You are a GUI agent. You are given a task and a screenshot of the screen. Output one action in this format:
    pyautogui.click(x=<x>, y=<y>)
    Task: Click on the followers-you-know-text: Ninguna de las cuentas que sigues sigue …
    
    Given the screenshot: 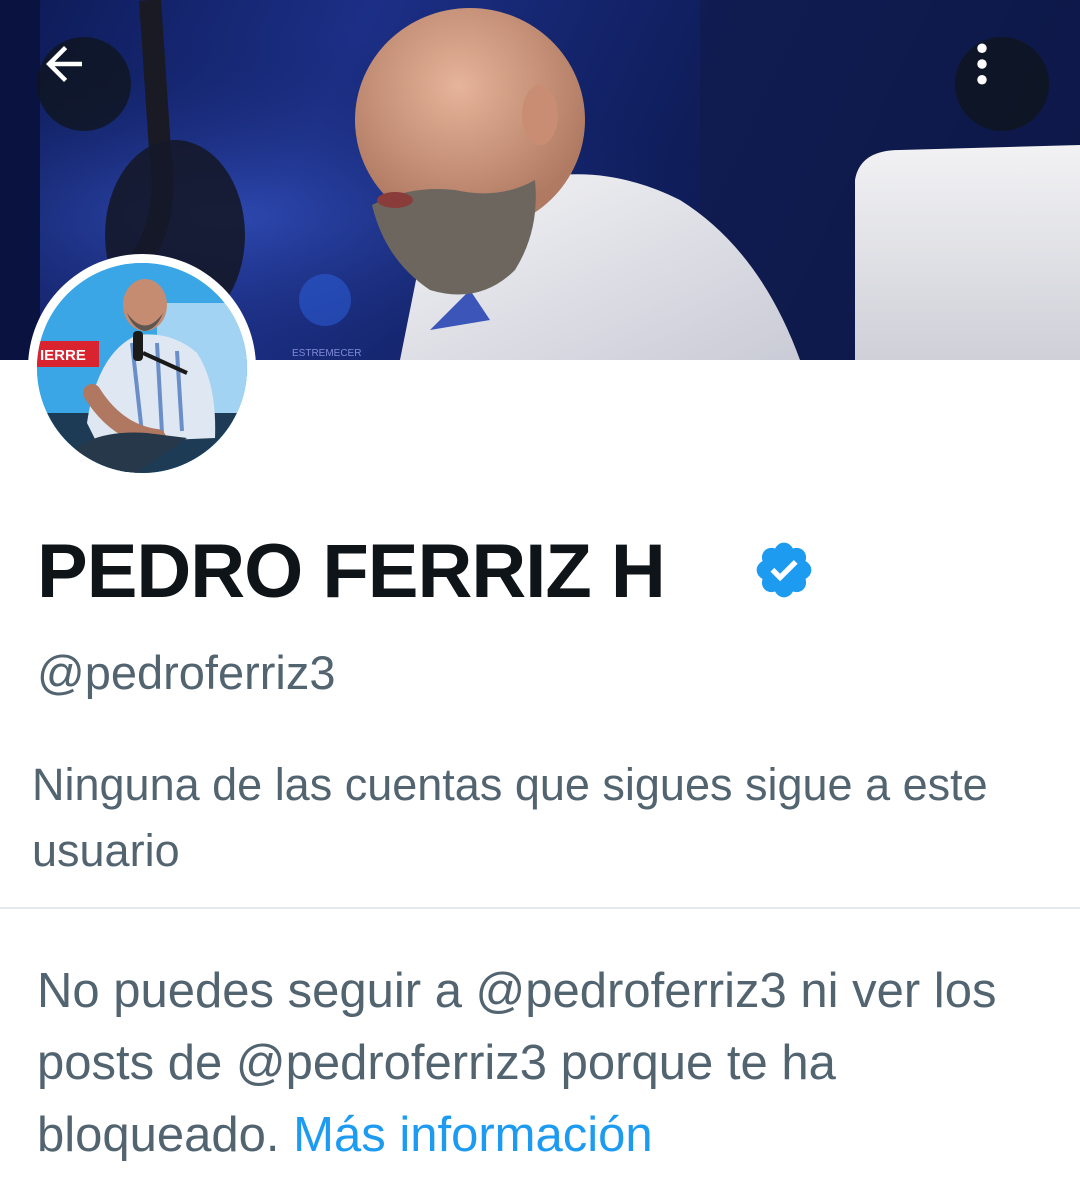 What is the action you would take?
    pyautogui.click(x=537, y=818)
    